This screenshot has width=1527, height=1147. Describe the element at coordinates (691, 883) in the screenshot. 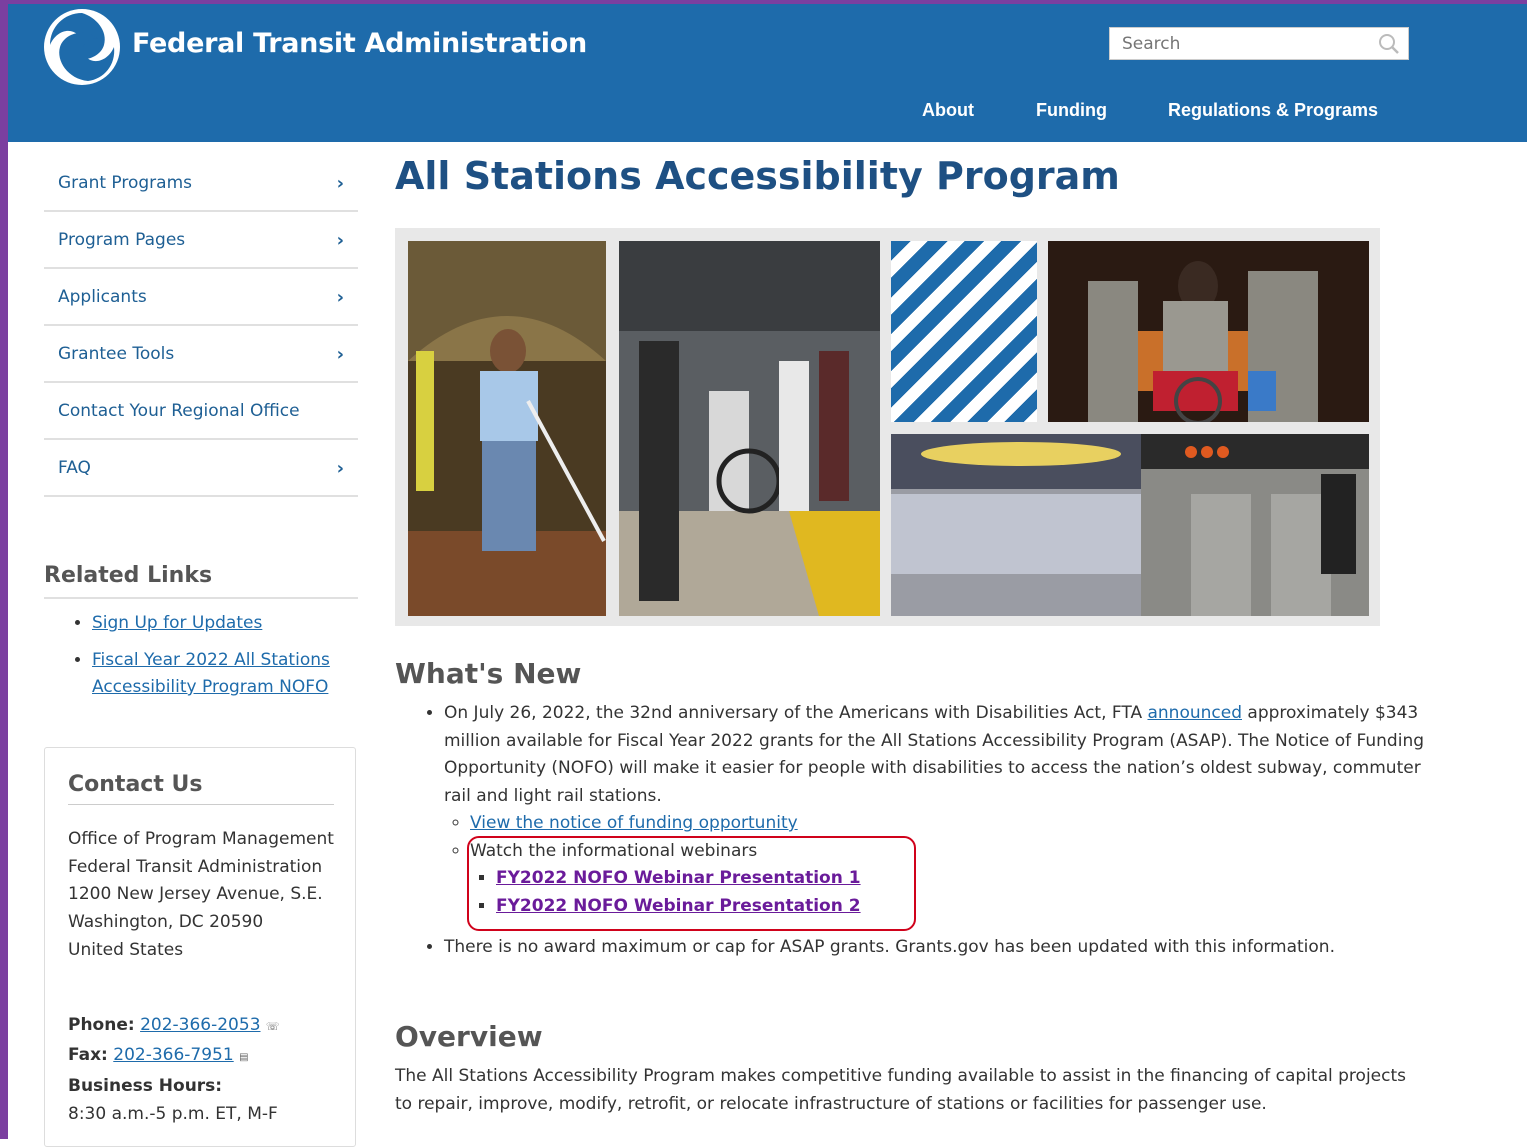

I see `highlight-annotation` at that location.